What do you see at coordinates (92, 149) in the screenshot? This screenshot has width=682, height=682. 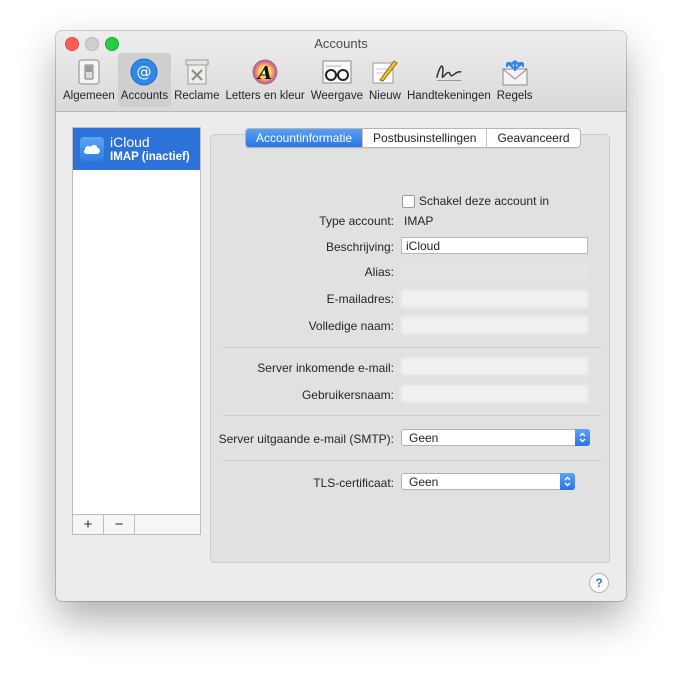 I see `cloud-icon` at bounding box center [92, 149].